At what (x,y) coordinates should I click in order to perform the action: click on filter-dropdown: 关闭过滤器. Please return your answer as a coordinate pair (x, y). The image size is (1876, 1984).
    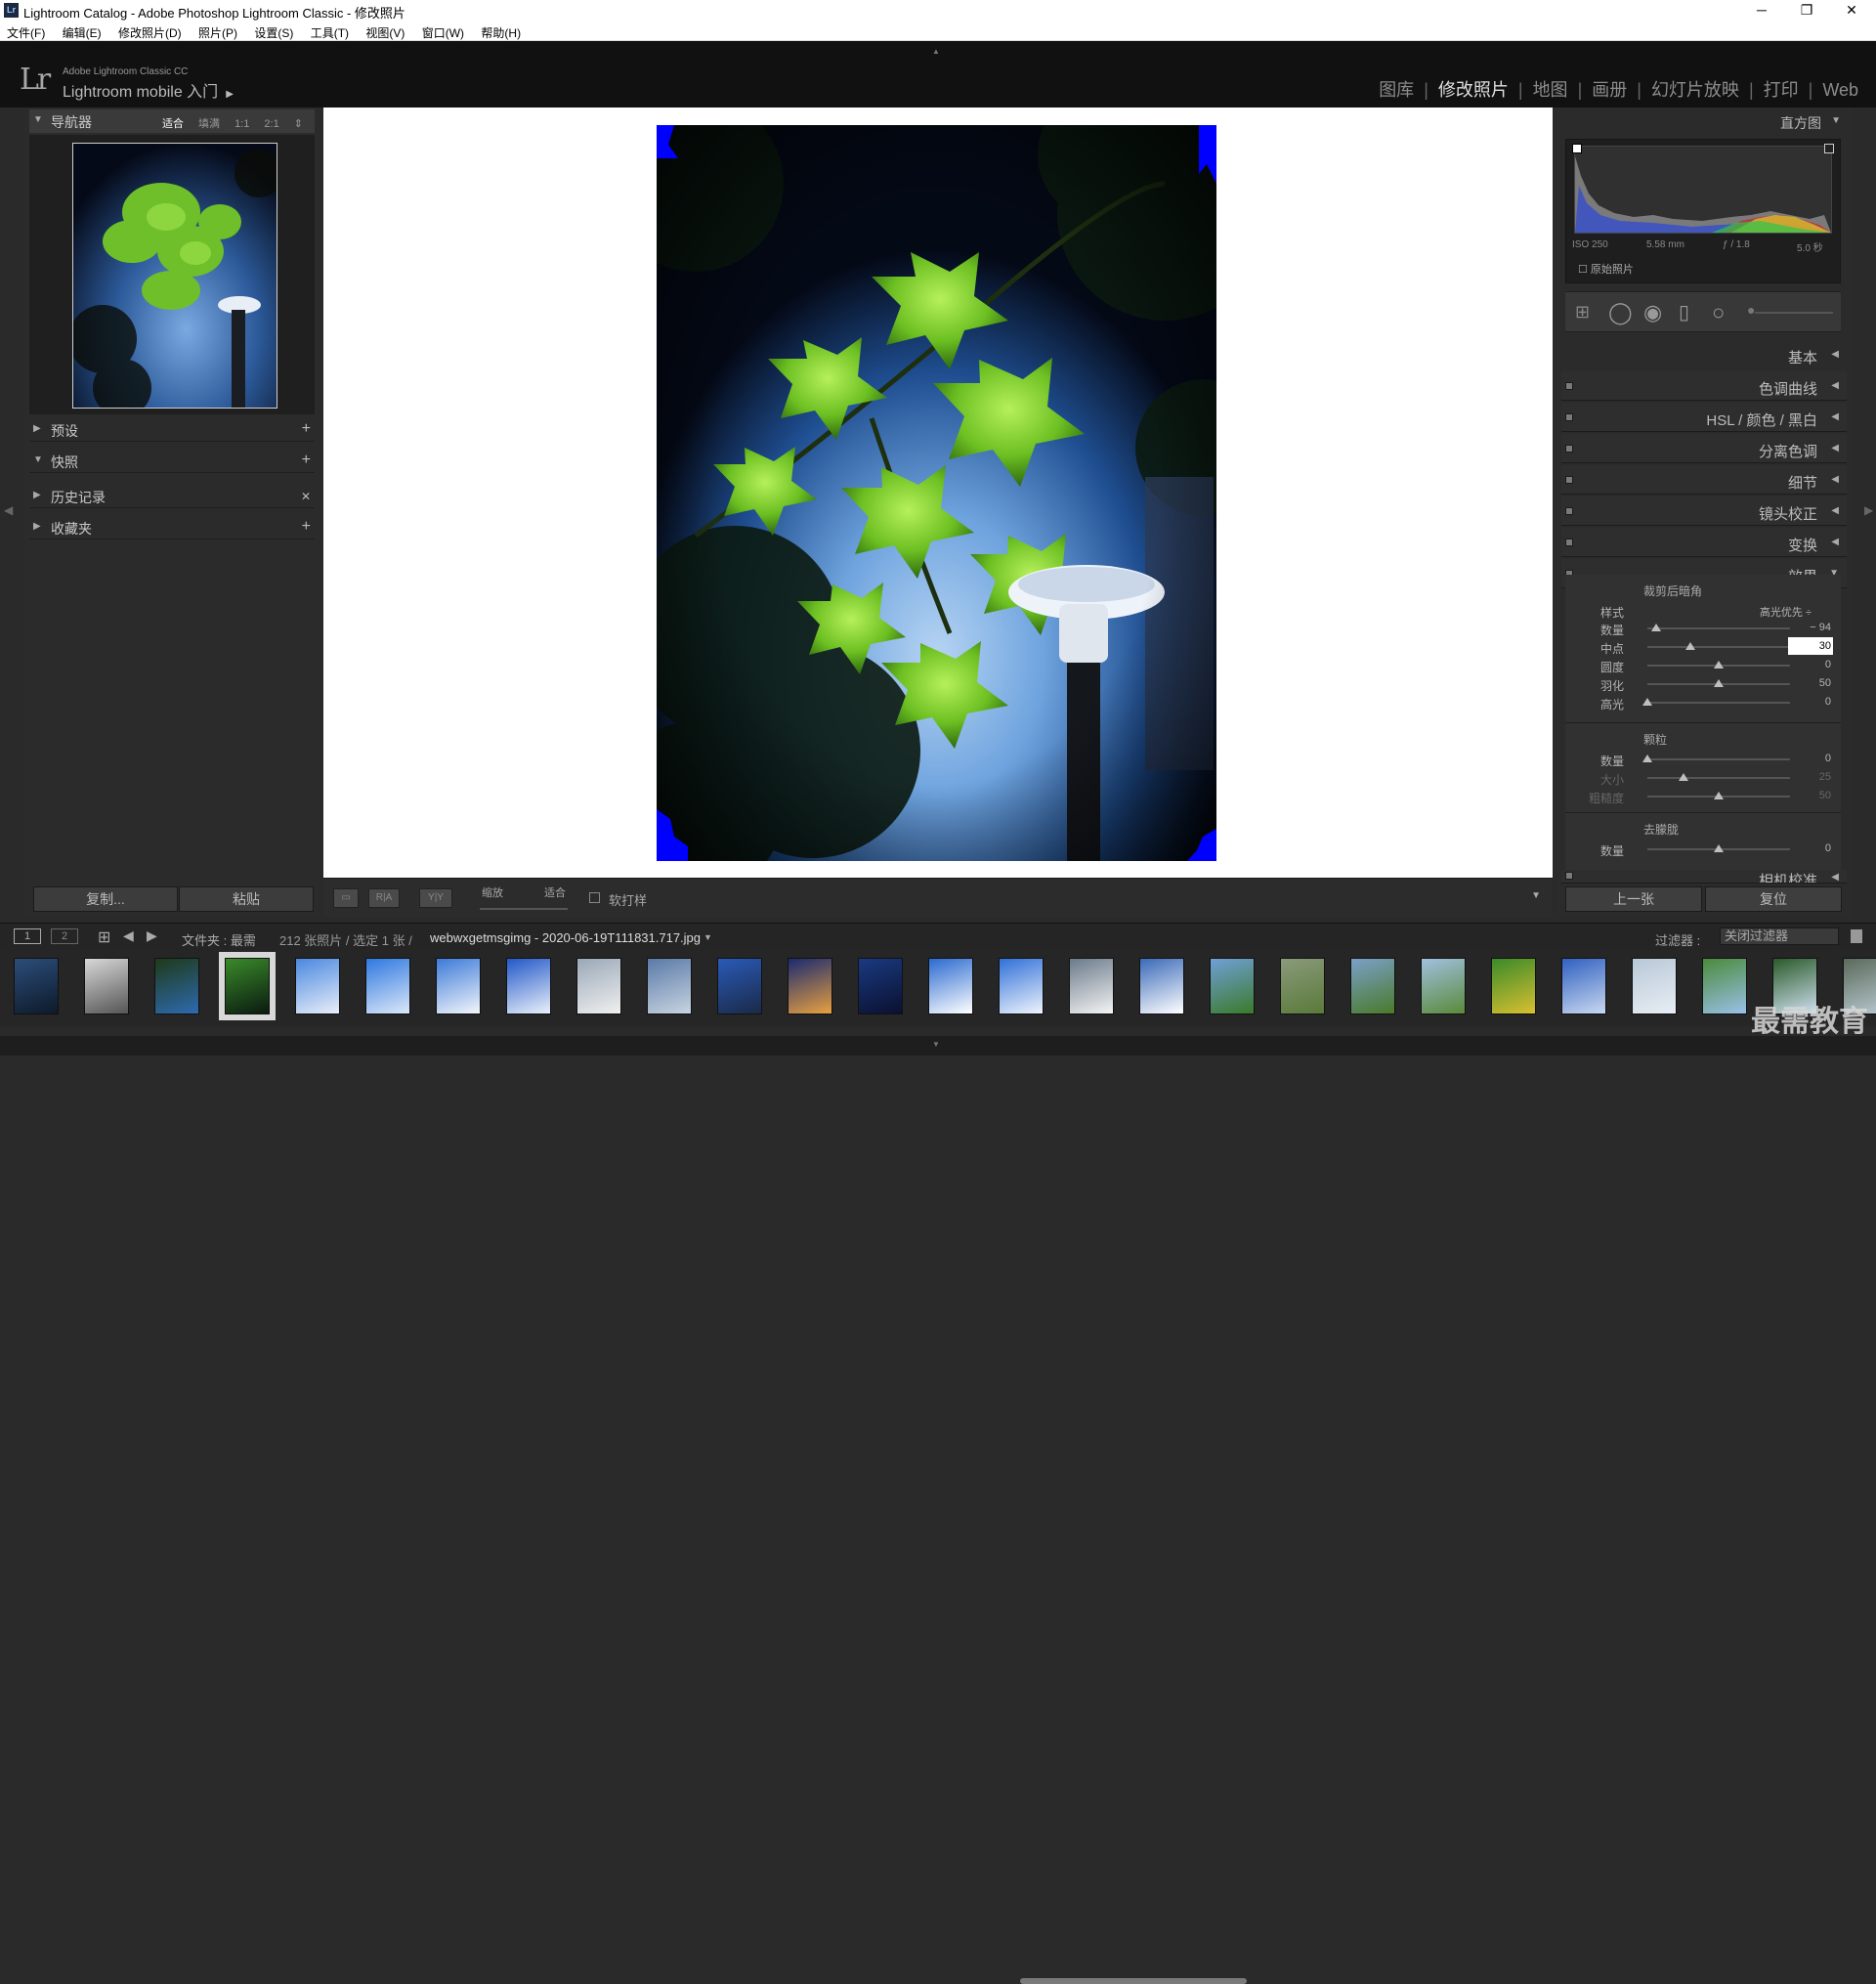
    Looking at the image, I should click on (1779, 936).